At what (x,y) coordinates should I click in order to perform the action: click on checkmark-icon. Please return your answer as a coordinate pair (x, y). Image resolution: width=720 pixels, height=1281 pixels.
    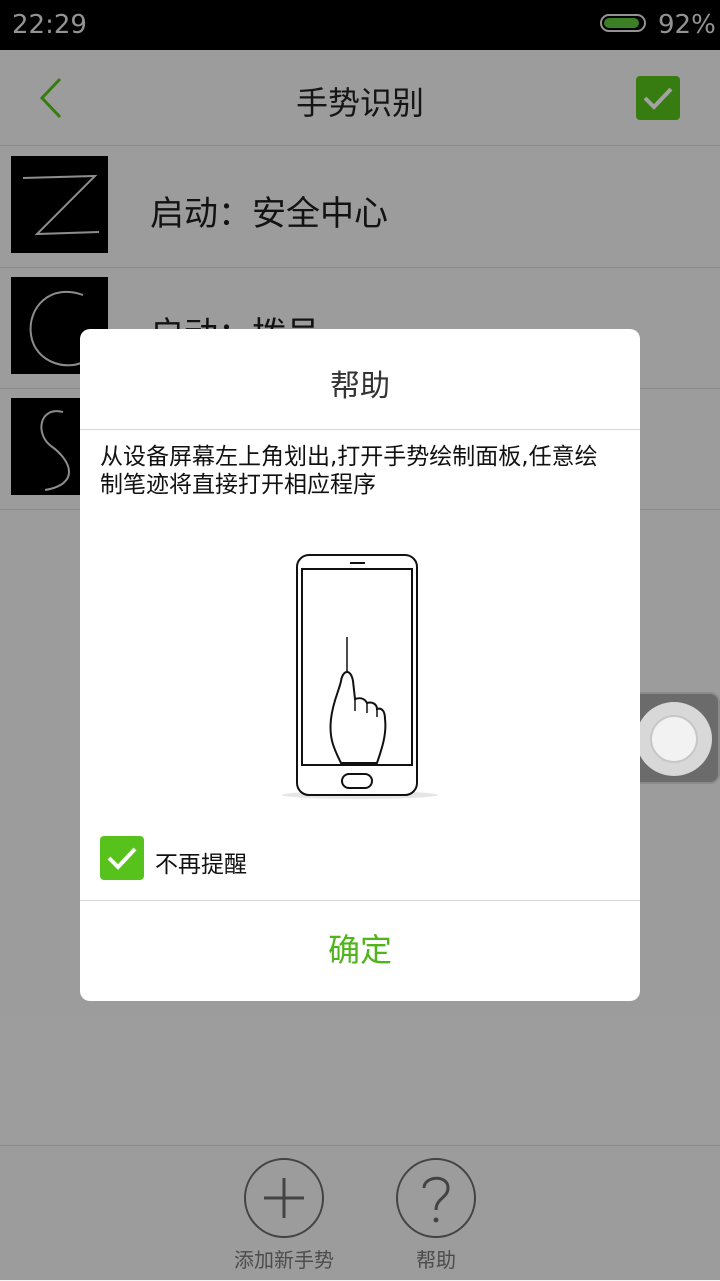
    Looking at the image, I should click on (122, 858).